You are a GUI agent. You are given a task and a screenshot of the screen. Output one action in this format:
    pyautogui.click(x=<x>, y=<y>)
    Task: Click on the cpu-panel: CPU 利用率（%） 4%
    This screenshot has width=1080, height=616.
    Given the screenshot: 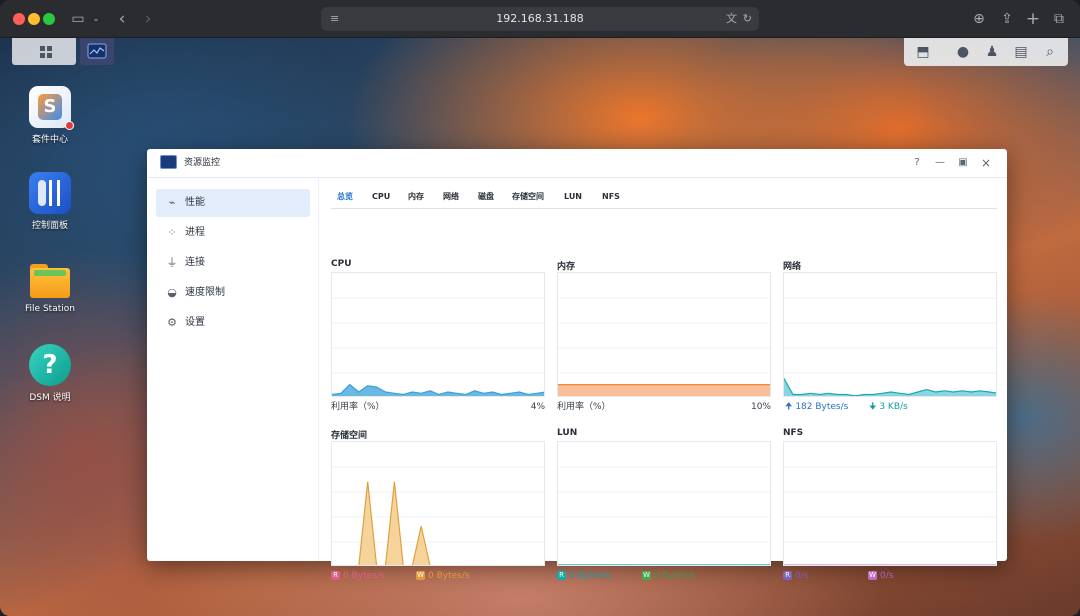 What is the action you would take?
    pyautogui.click(x=438, y=339)
    